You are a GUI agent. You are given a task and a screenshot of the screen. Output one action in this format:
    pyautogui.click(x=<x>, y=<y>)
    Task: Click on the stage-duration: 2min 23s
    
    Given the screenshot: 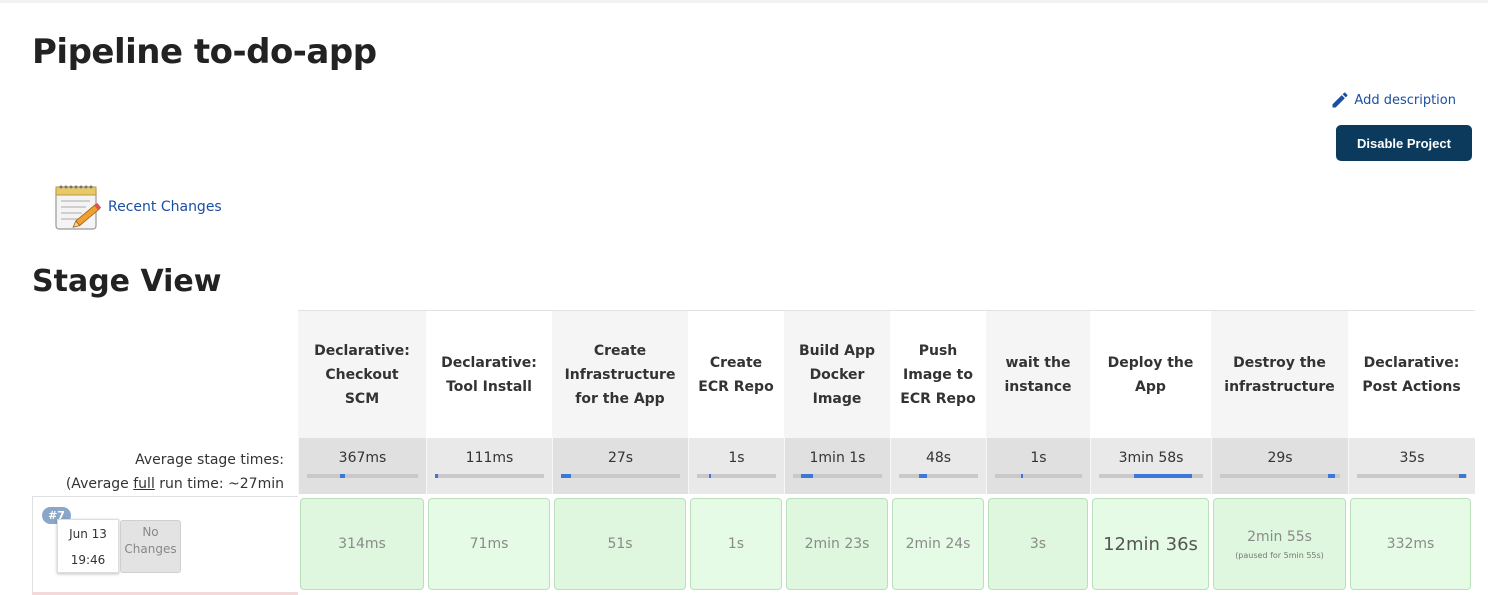 What is the action you would take?
    pyautogui.click(x=837, y=544)
    